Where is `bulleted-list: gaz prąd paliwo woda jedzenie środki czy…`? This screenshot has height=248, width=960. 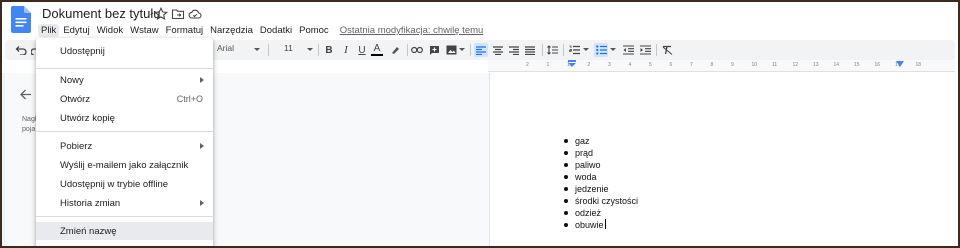
bulleted-list: gaz prąd paliwo woda jedzenie środki czy… is located at coordinates (601, 183).